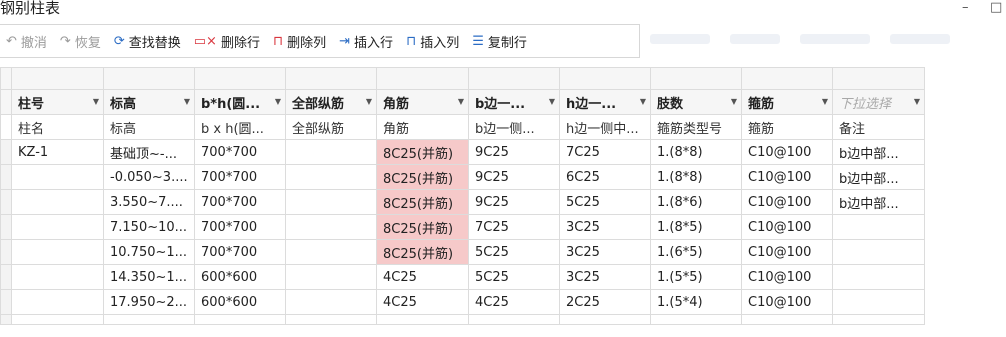  What do you see at coordinates (500, 41) in the screenshot?
I see `copy-row-button: ☰ 复制行` at bounding box center [500, 41].